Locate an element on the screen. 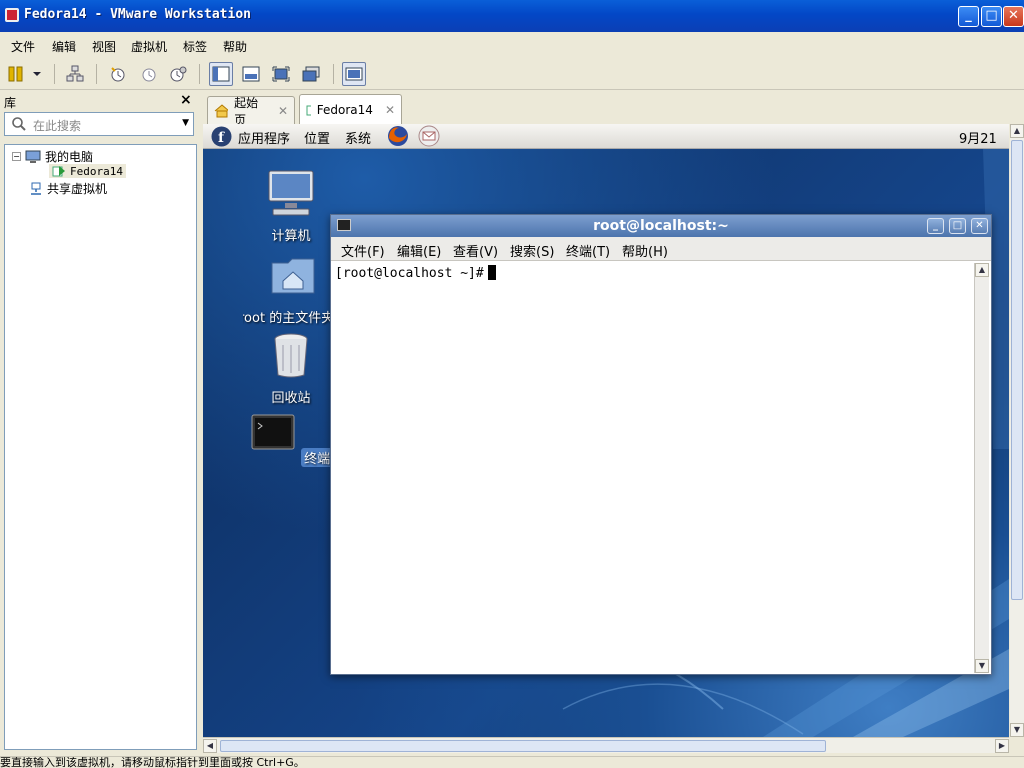  menu-tabs: 标签 is located at coordinates (195, 46).